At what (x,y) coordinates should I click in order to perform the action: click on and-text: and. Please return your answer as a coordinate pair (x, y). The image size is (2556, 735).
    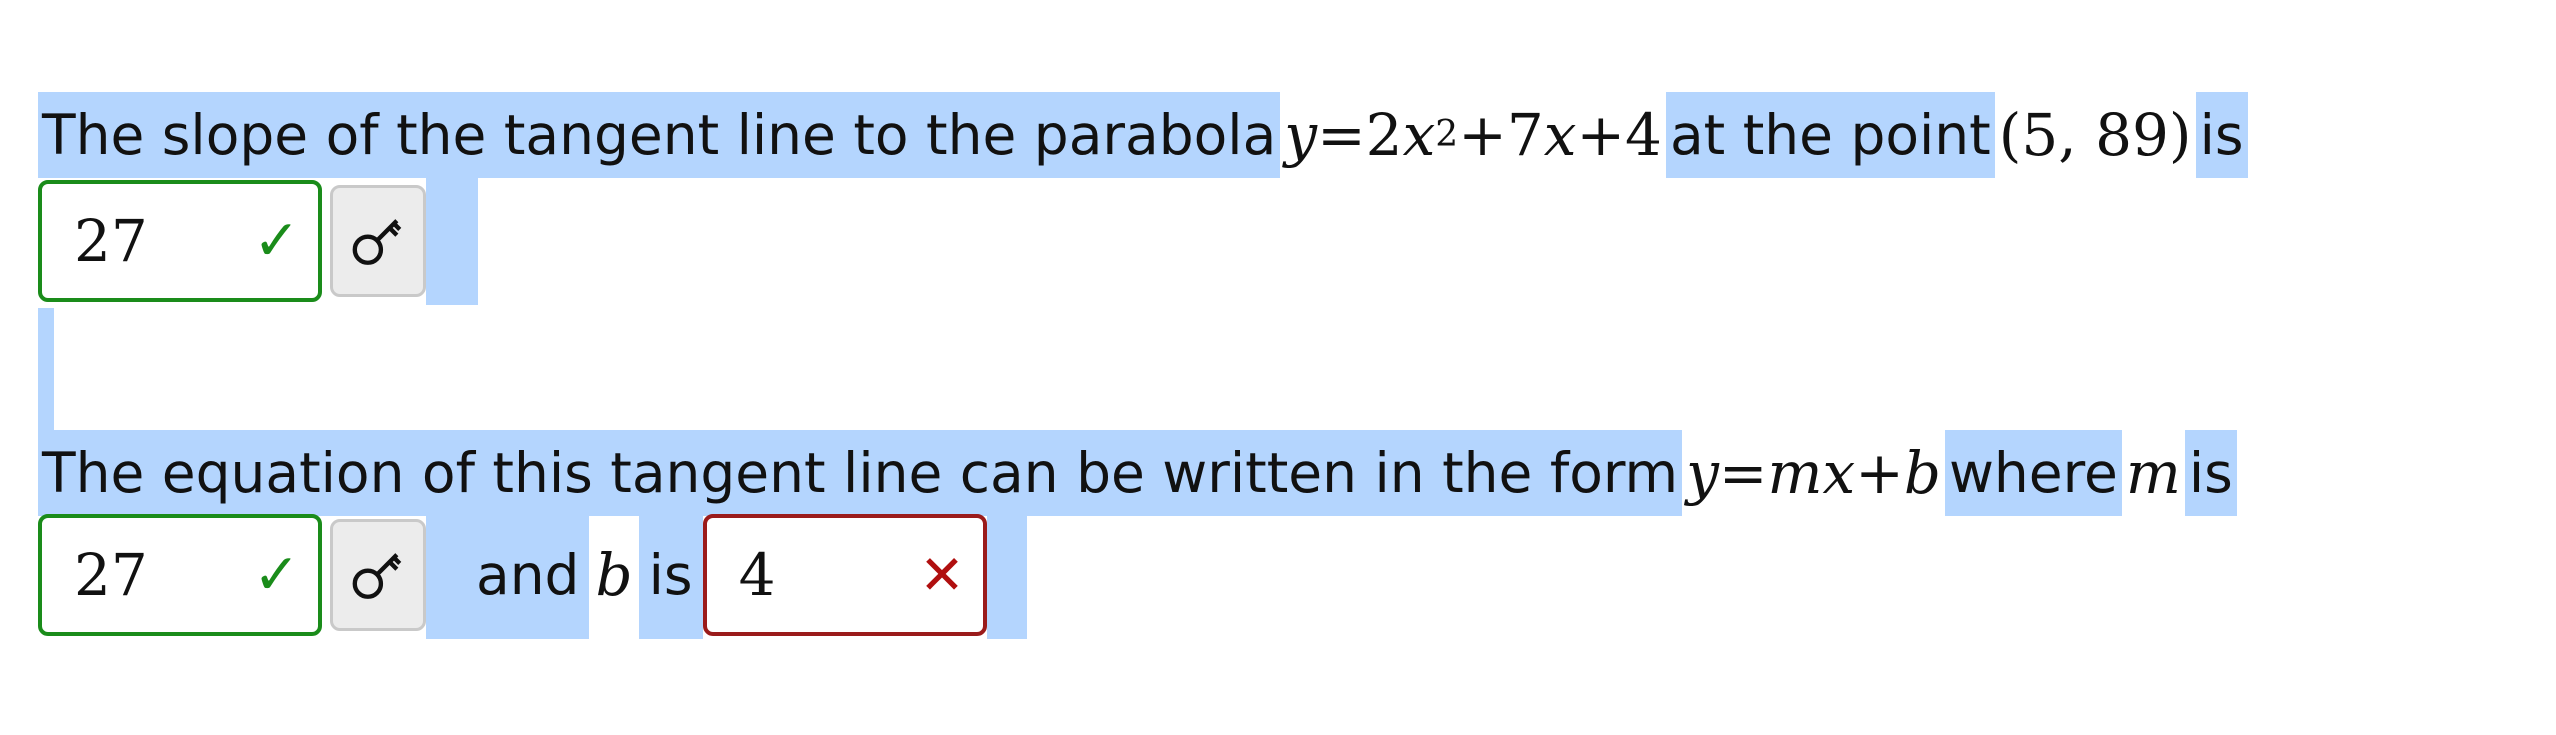
    Looking at the image, I should click on (528, 575).